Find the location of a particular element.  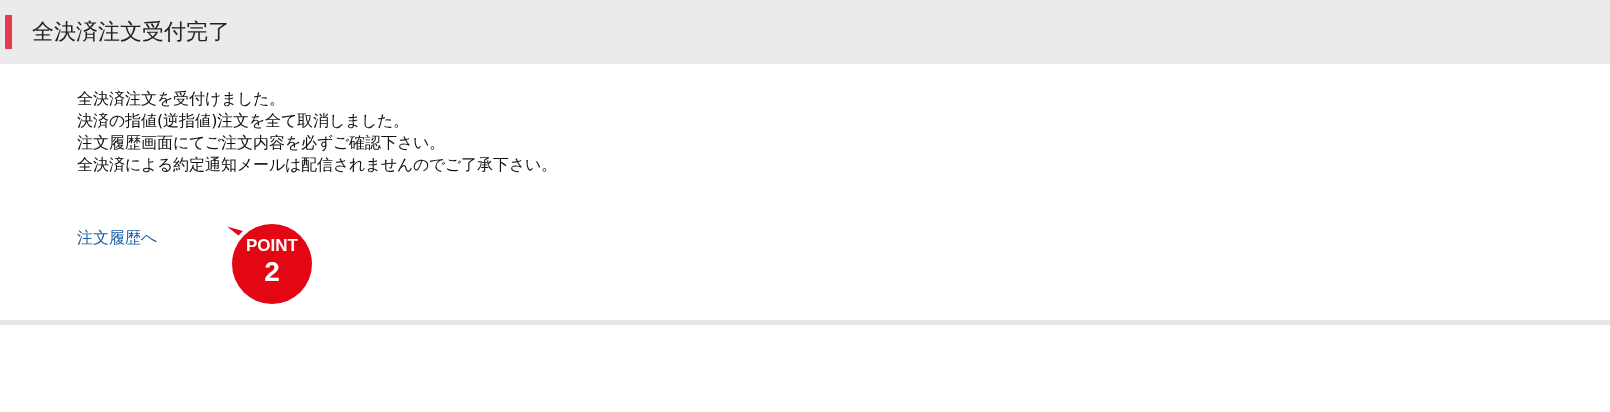

badge-label: POINT is located at coordinates (272, 246).